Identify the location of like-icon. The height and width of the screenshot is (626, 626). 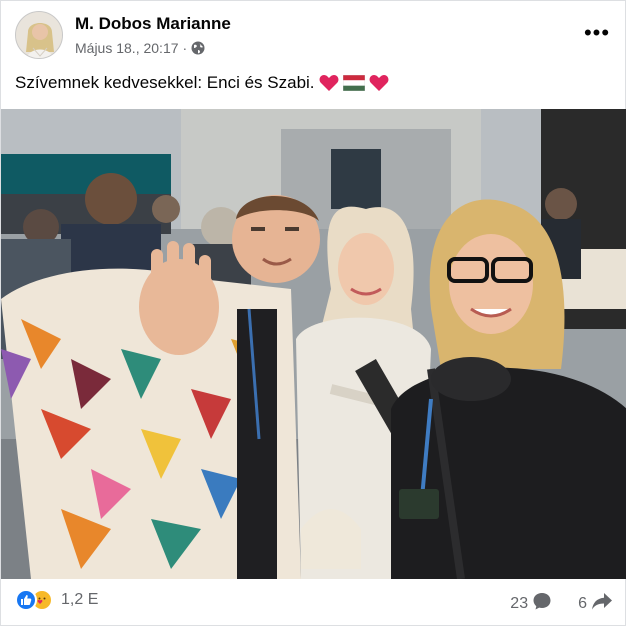
(26, 600).